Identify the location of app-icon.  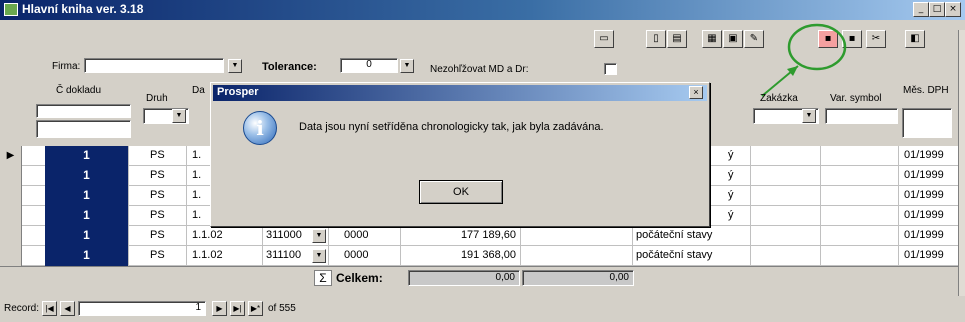
(11, 9).